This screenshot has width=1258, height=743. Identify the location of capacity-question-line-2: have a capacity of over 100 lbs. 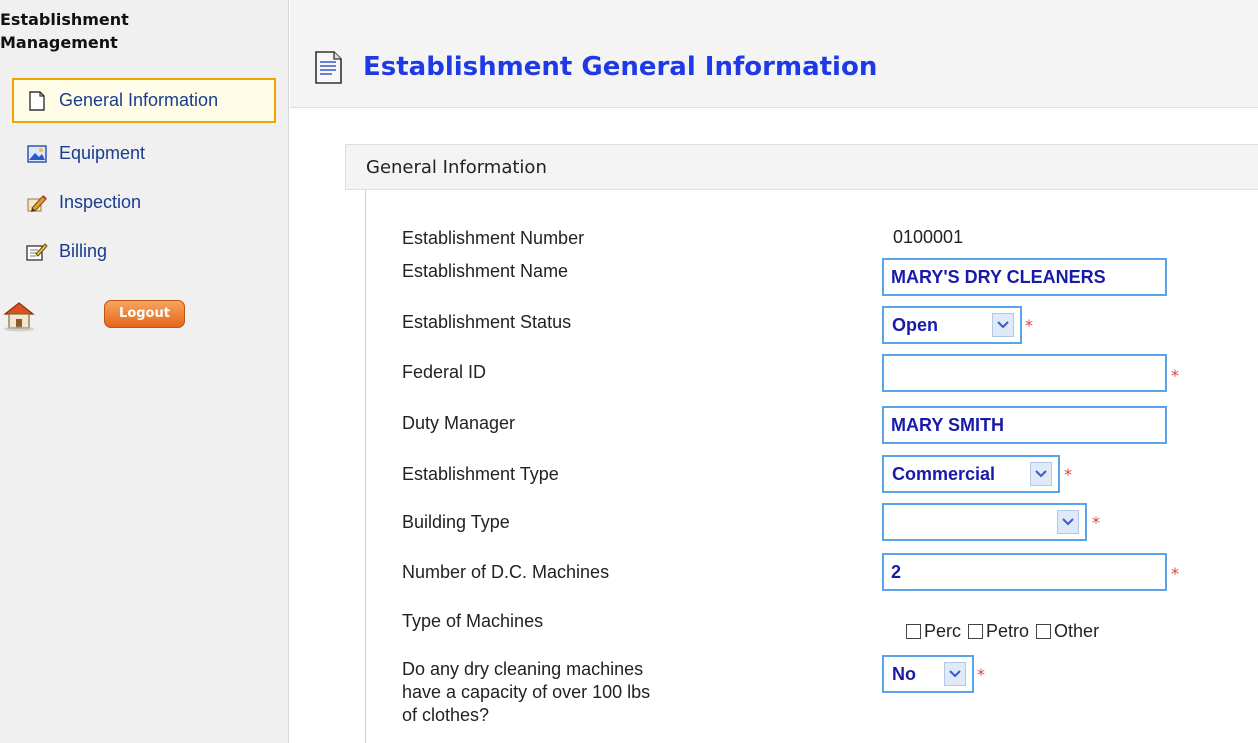
(526, 692).